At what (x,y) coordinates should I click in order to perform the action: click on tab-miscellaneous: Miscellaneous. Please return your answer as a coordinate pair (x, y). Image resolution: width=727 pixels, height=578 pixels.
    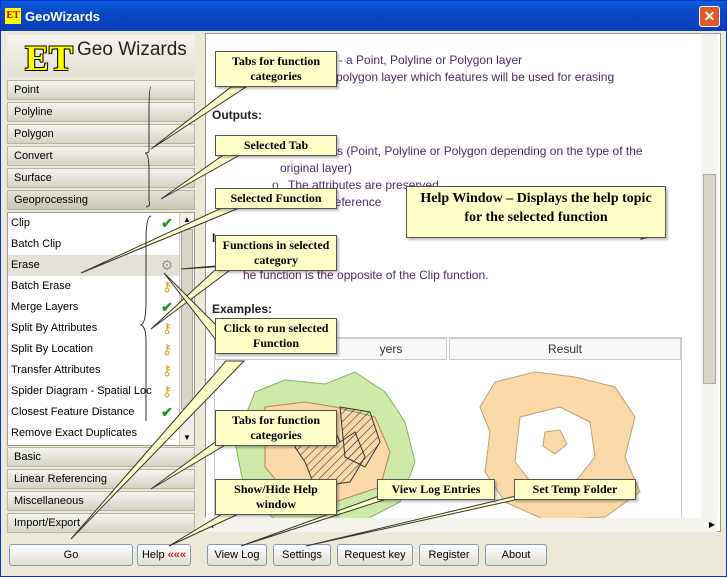
    Looking at the image, I should click on (101, 501).